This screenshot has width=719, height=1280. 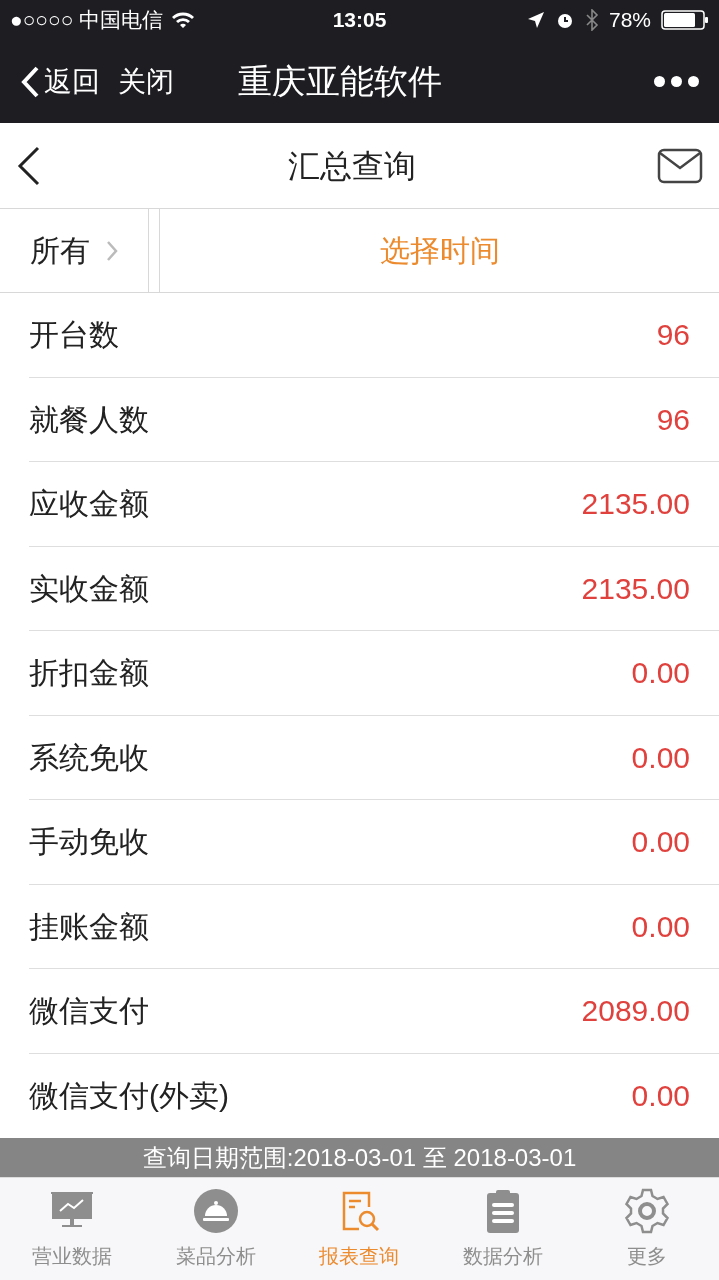 I want to click on bluetooth-icon, so click(x=591, y=20).